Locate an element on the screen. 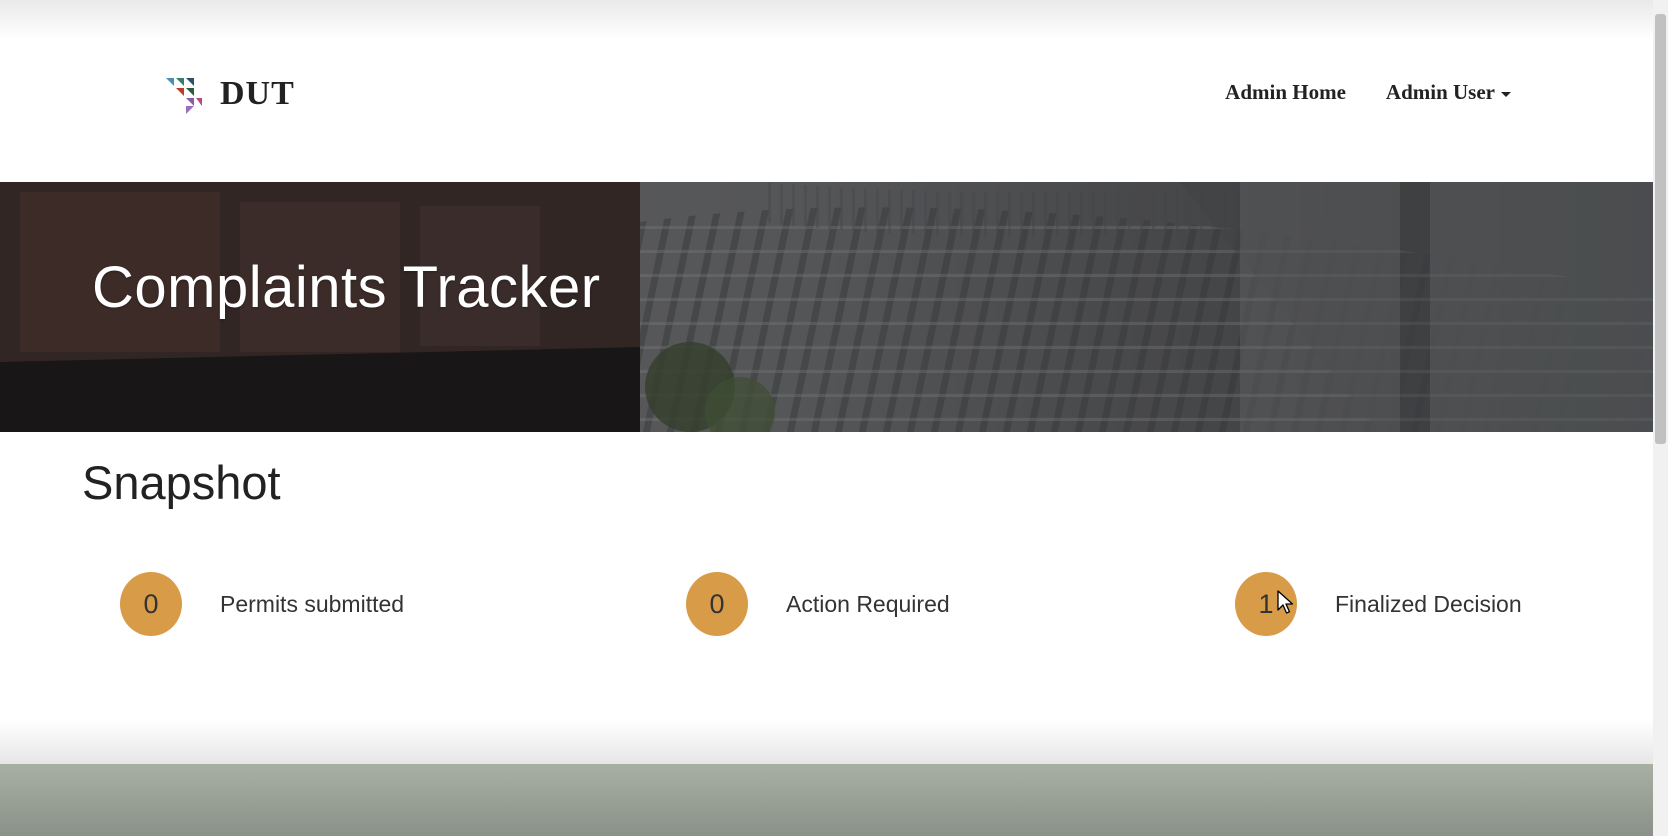 This screenshot has height=836, width=1668. stat-action-required: 0 Action Required is located at coordinates (818, 604).